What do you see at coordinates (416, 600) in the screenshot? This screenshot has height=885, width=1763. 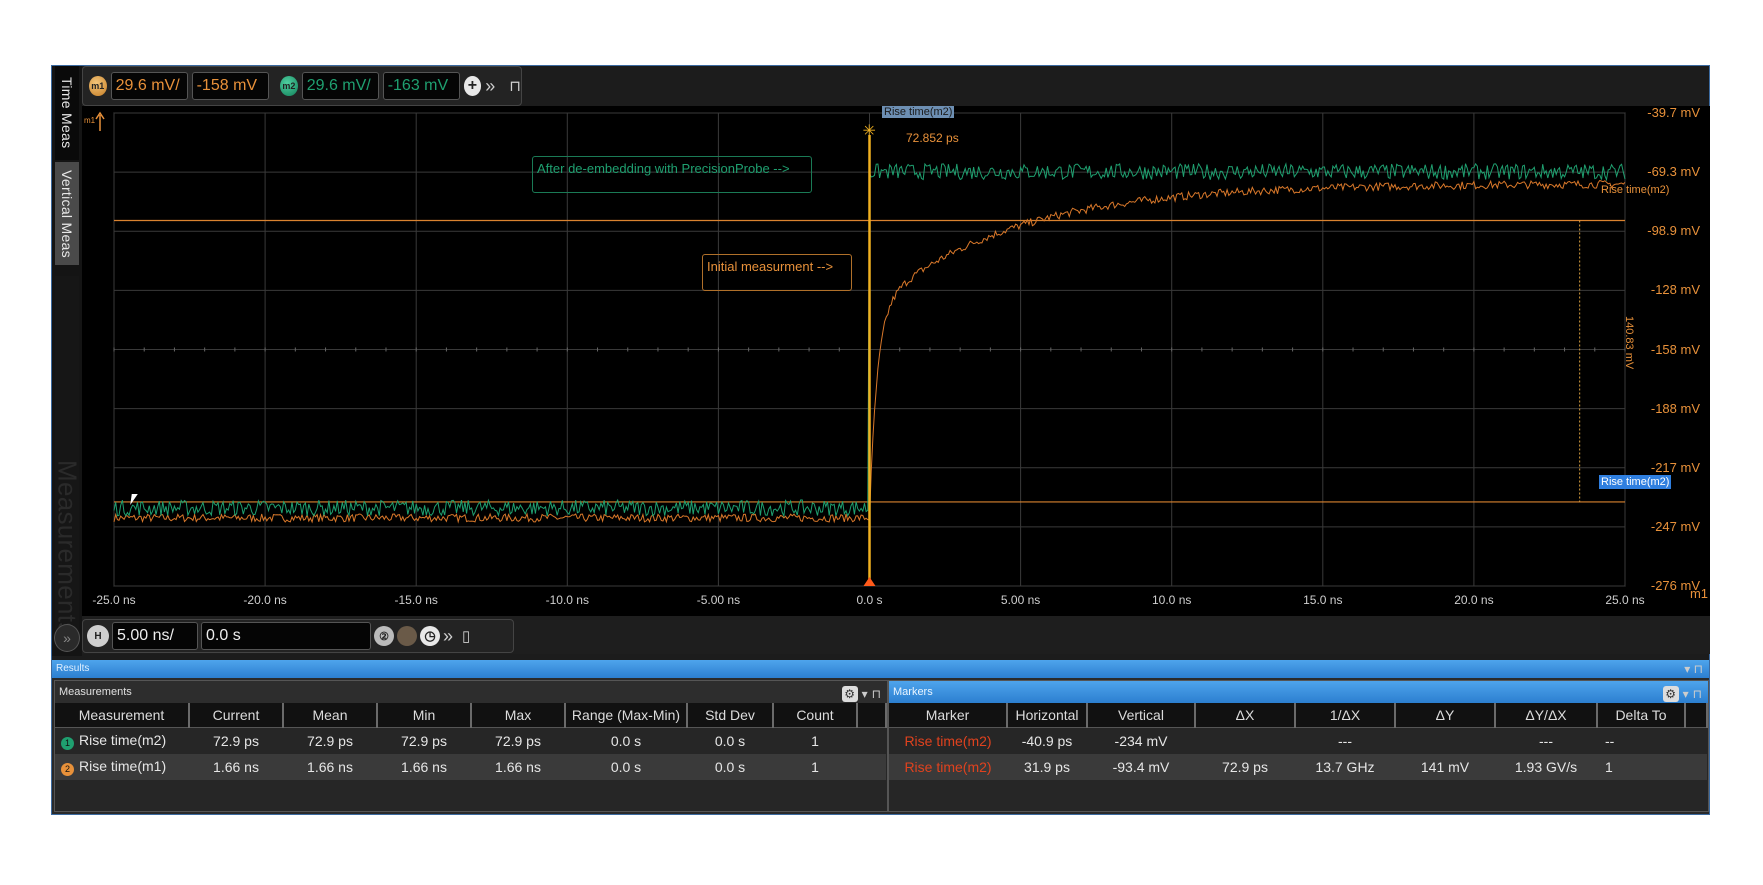 I see `x-tick-label: -15.0 ns` at bounding box center [416, 600].